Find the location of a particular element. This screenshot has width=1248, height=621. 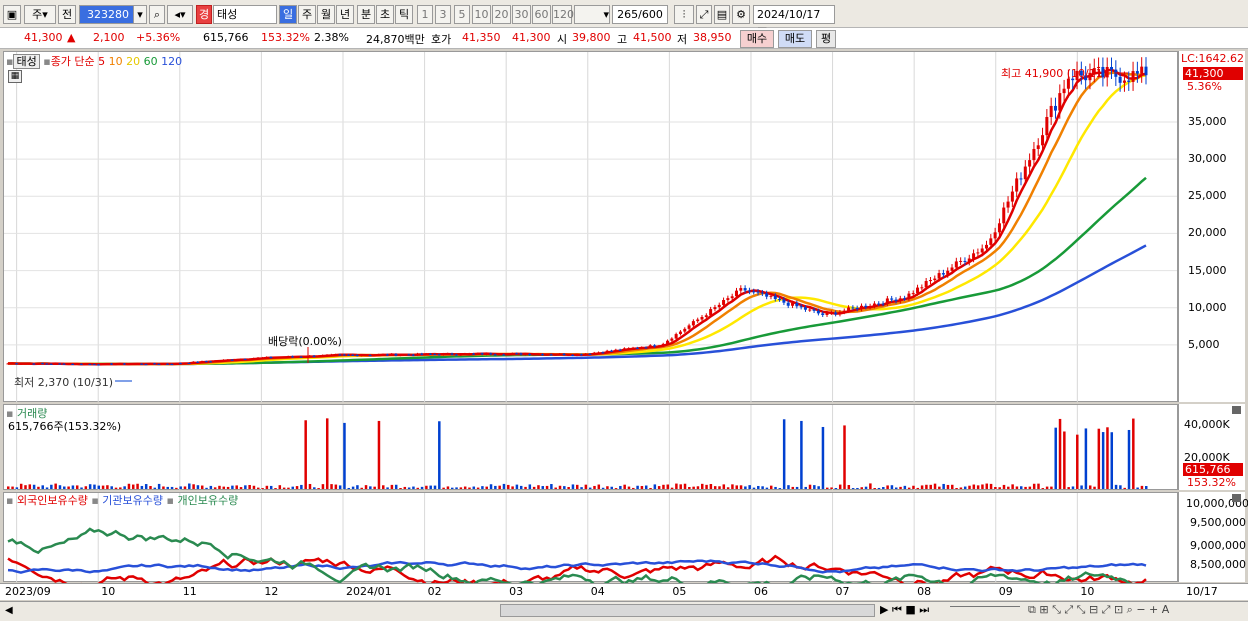

playback-controls: ▶ ⏮ ■ ⏭ is located at coordinates (904, 610).